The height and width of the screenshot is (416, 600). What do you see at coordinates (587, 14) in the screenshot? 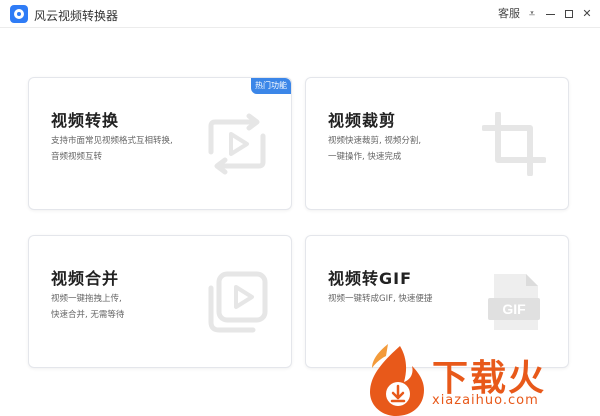
I see `close-button: ✕` at bounding box center [587, 14].